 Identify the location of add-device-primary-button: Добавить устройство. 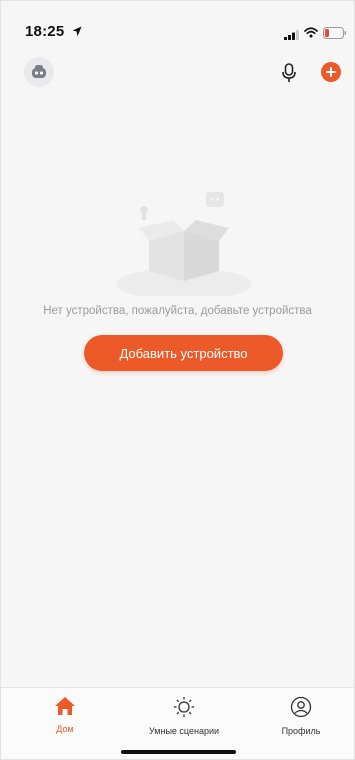
(183, 353).